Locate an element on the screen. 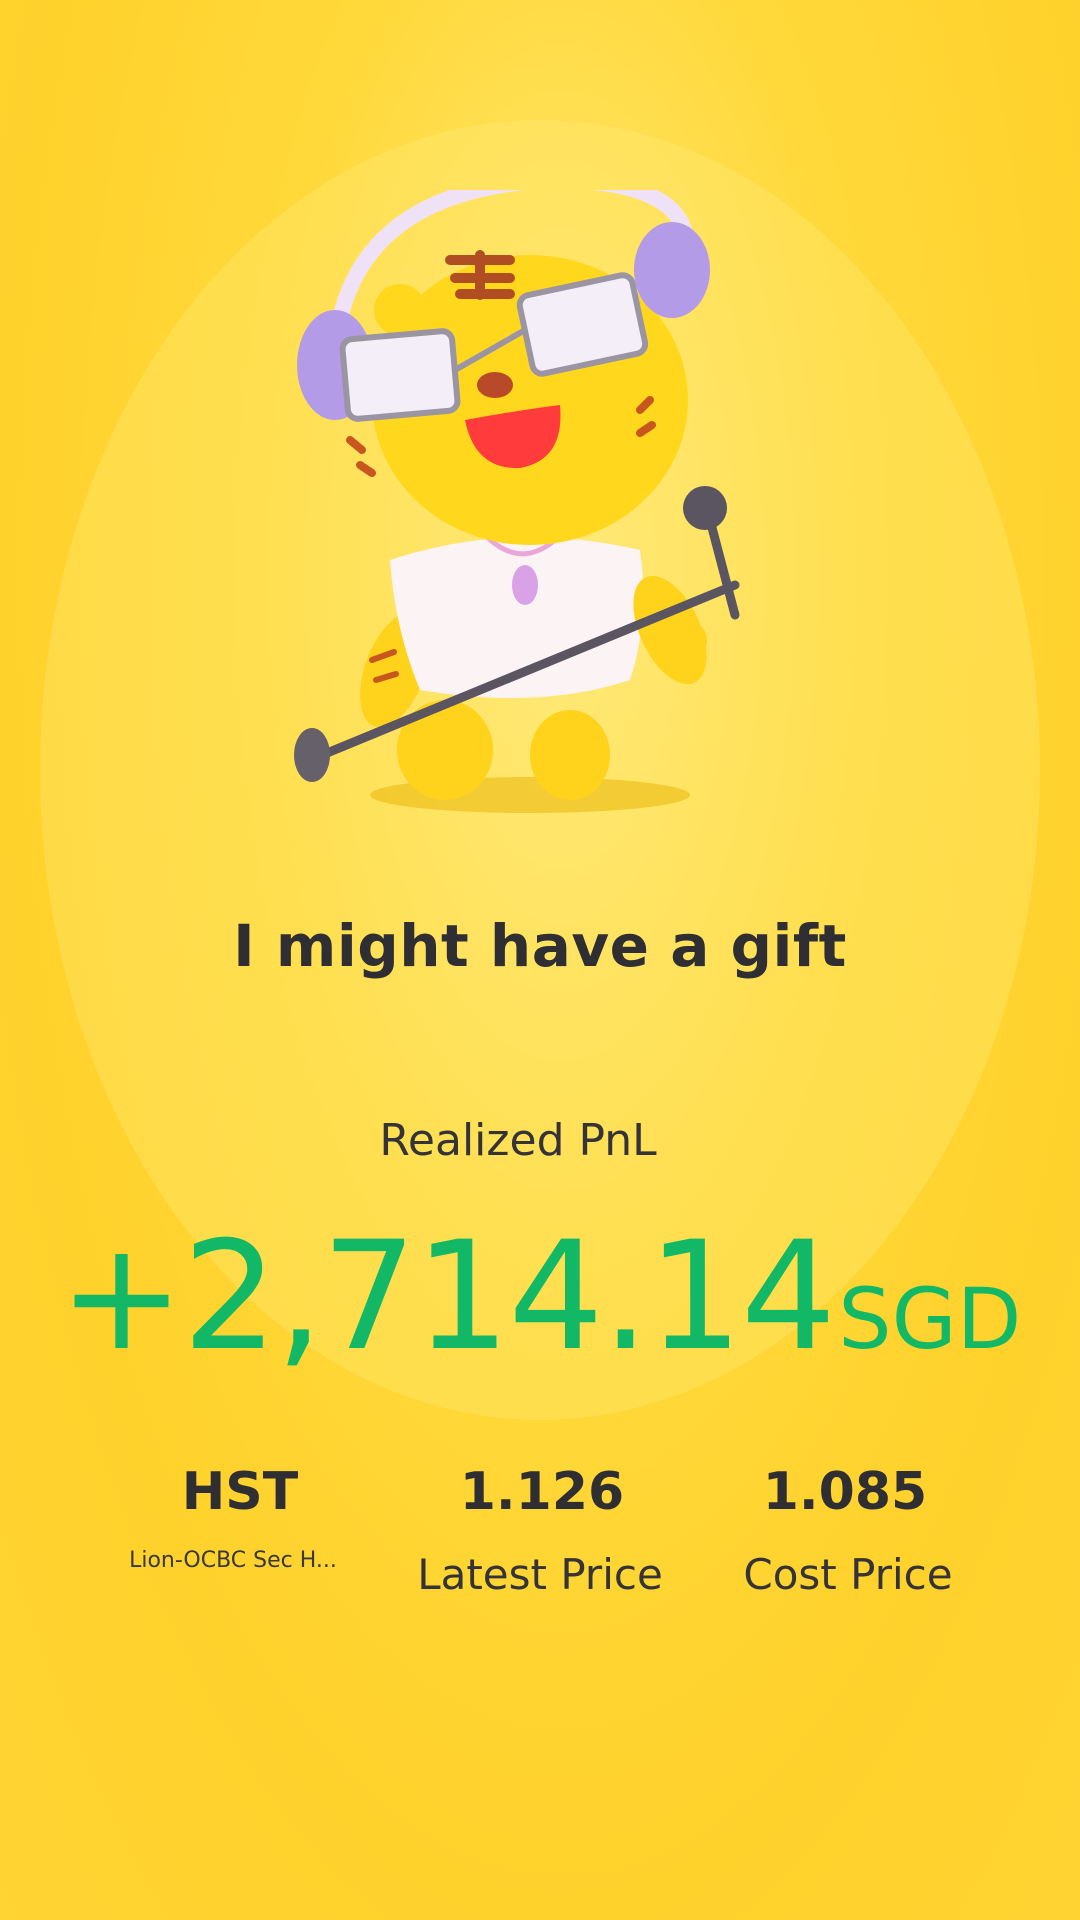  cost-price-value: 1.085 is located at coordinates (845, 1492).